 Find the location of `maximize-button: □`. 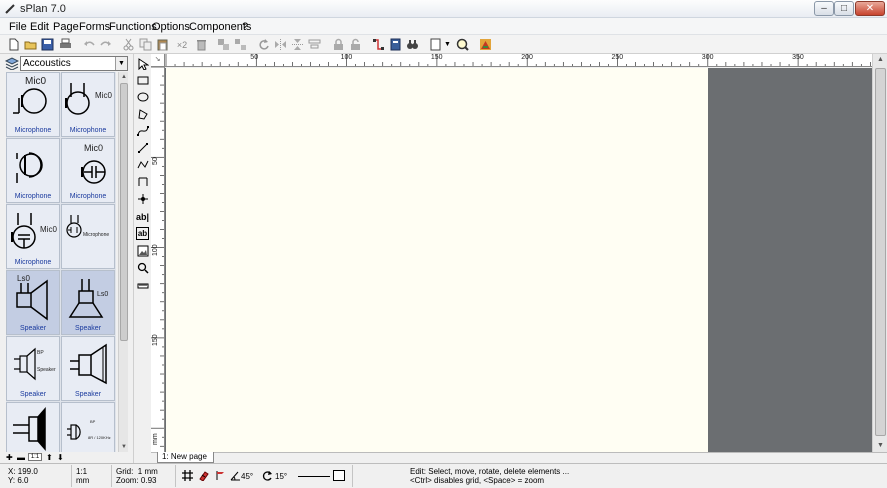

maximize-button: □ is located at coordinates (844, 8).